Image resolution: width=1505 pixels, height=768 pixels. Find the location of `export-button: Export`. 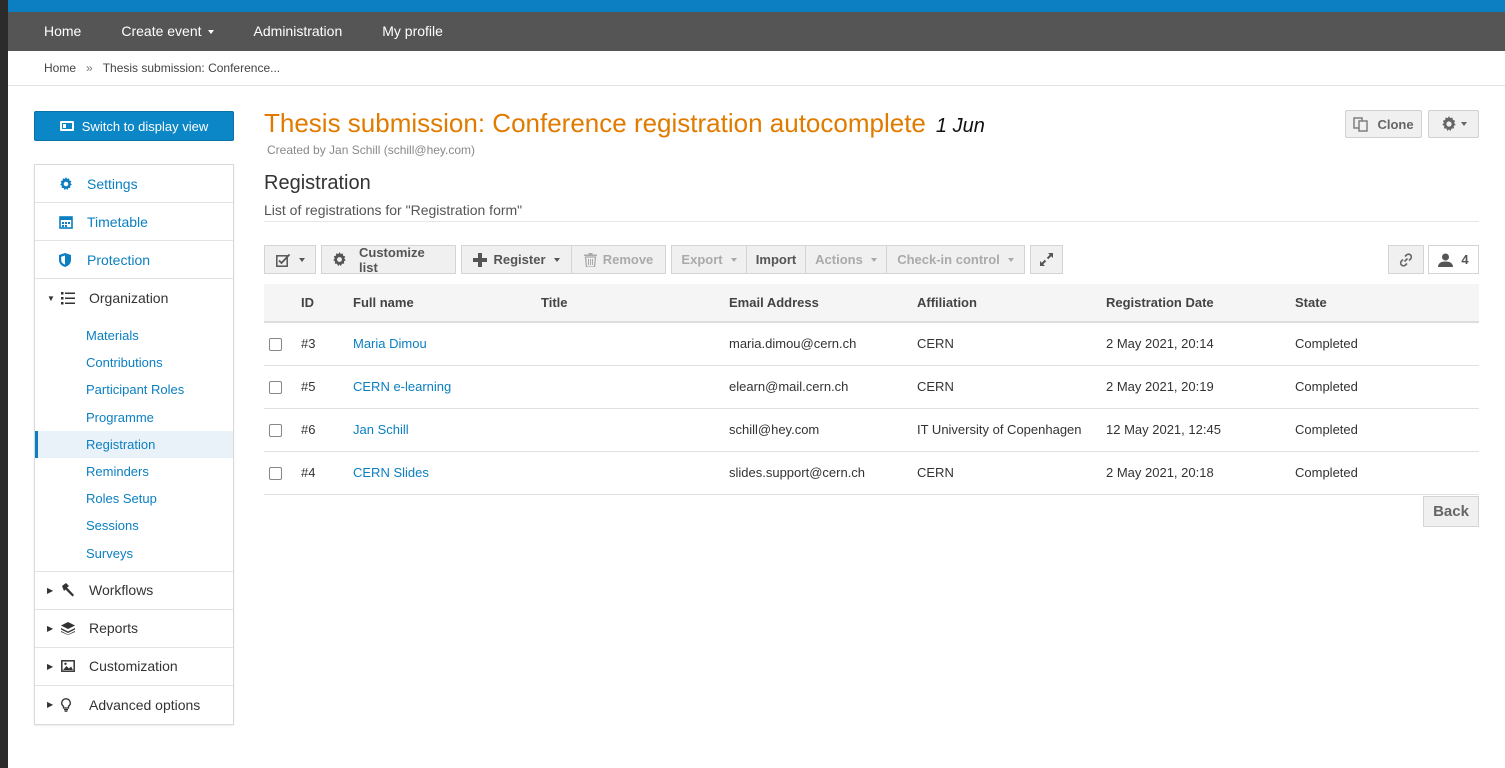

export-button: Export is located at coordinates (709, 259).